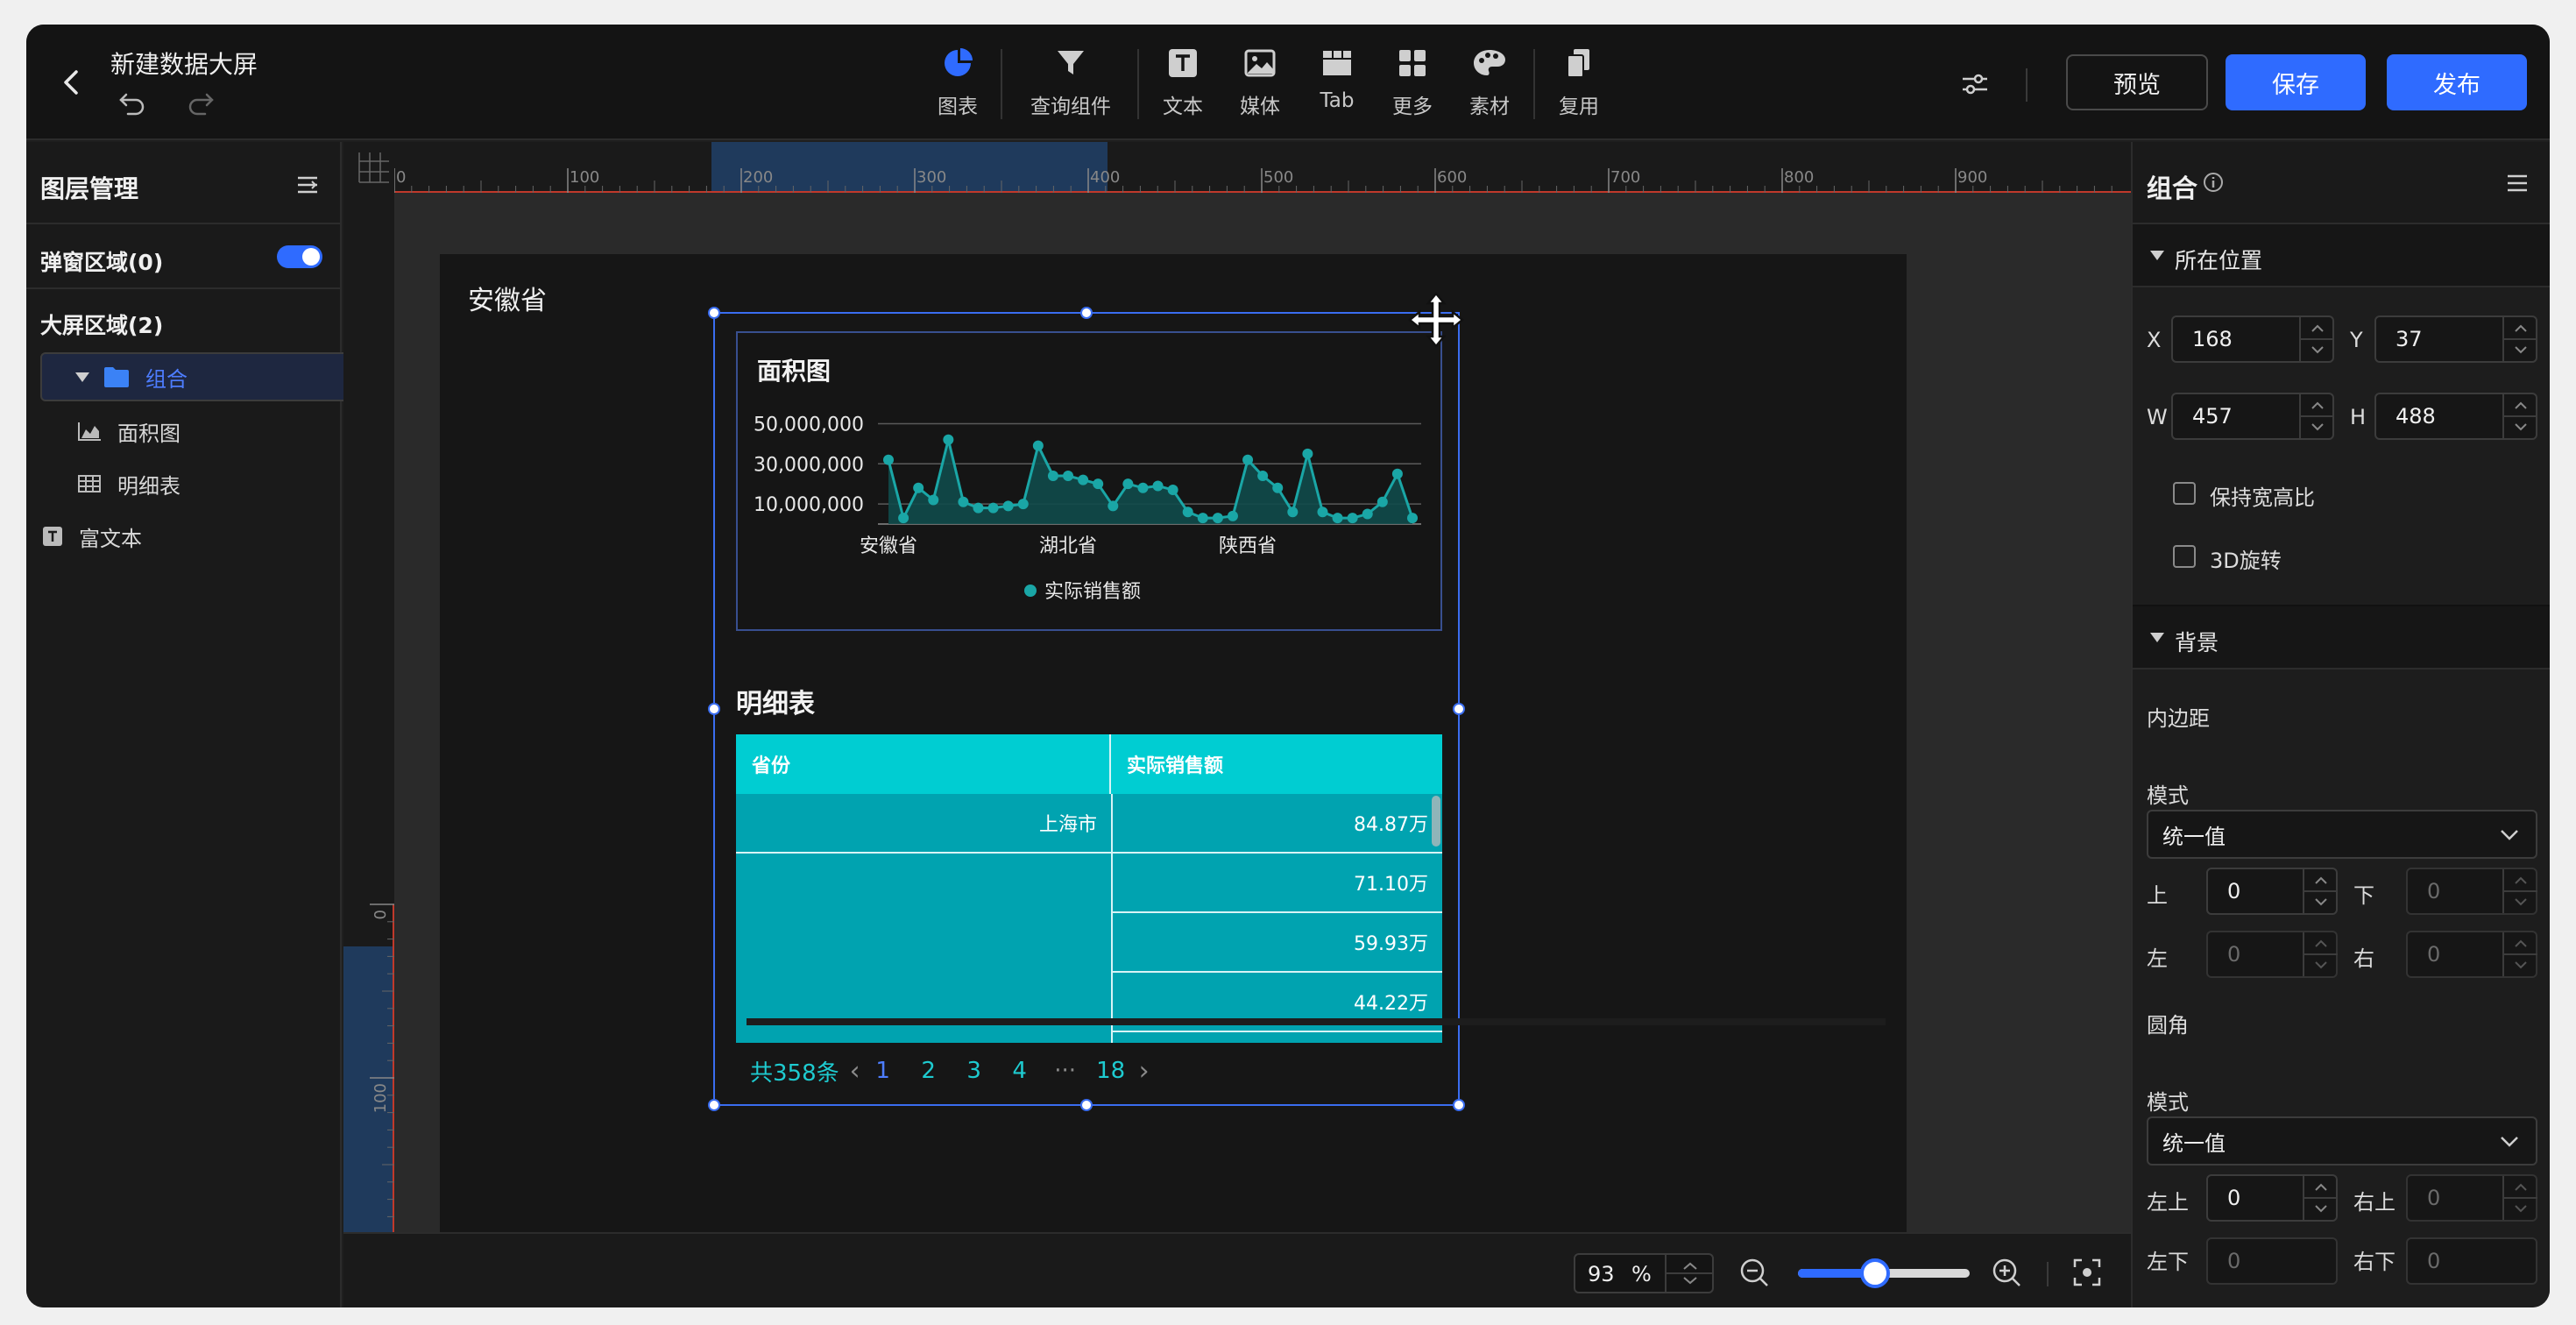 This screenshot has width=2576, height=1325. Describe the element at coordinates (2087, 1272) in the screenshot. I see `fit-screen-icon` at that location.